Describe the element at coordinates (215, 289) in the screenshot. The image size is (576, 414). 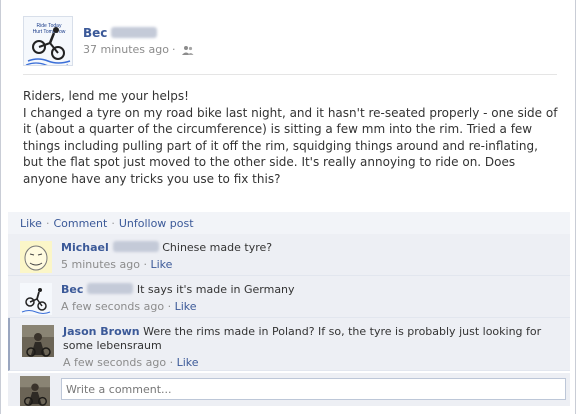
I see `comment-text: It says it's made in Germany` at that location.